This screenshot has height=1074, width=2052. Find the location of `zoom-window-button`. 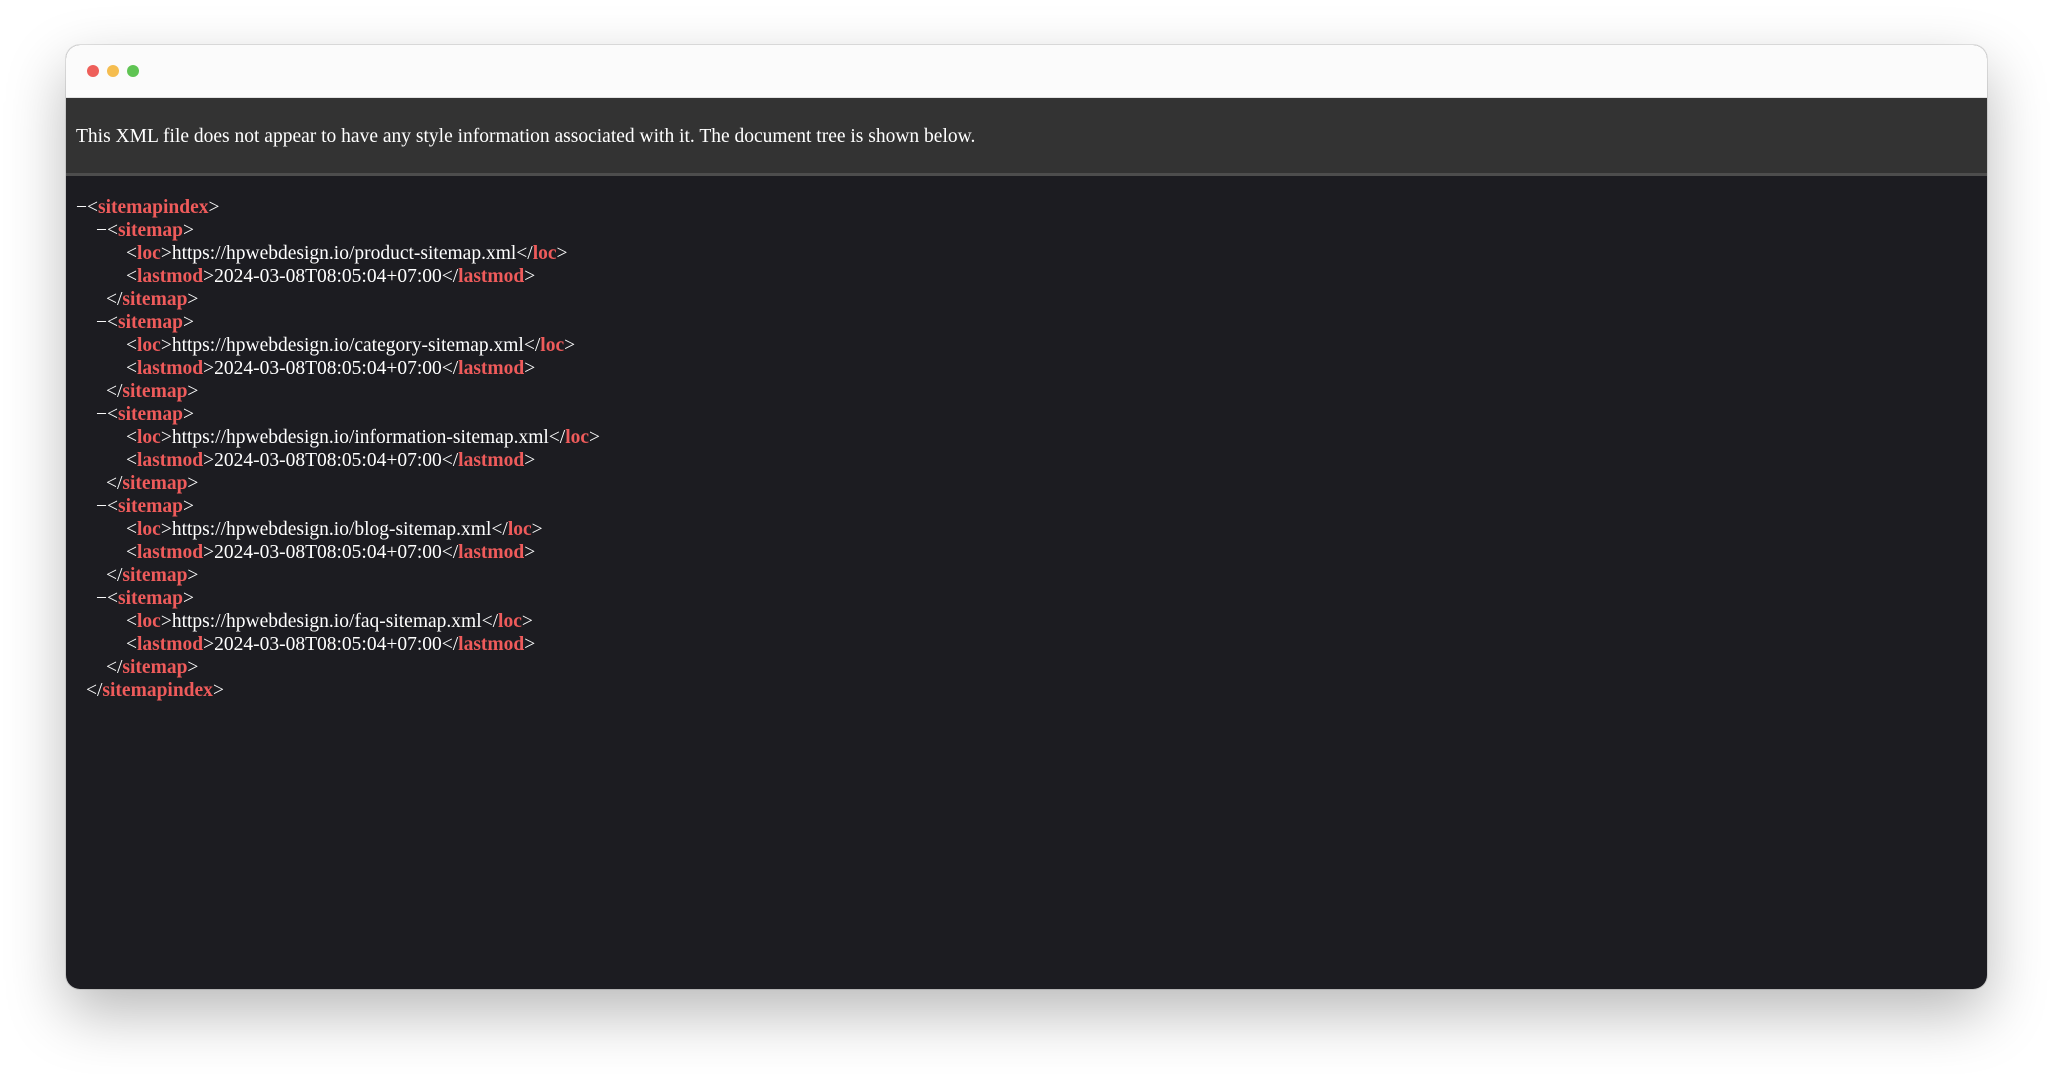

zoom-window-button is located at coordinates (133, 71).